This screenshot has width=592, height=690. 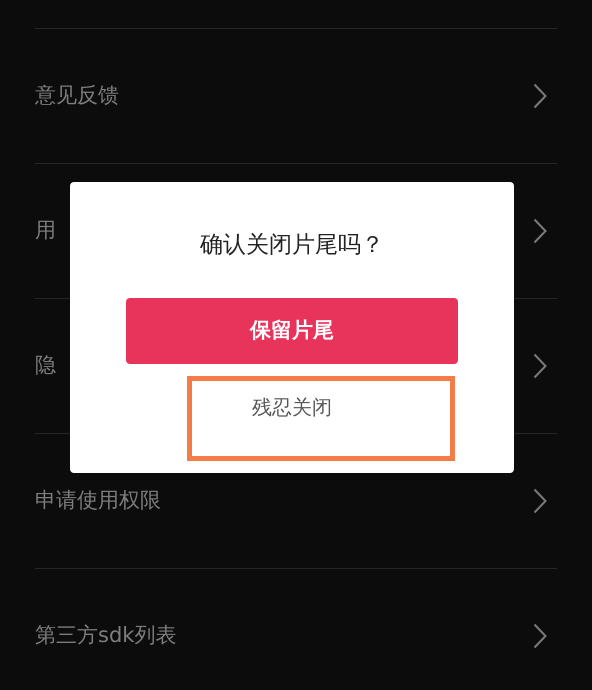 I want to click on settings-item-label: 申请使用权限, so click(x=98, y=501).